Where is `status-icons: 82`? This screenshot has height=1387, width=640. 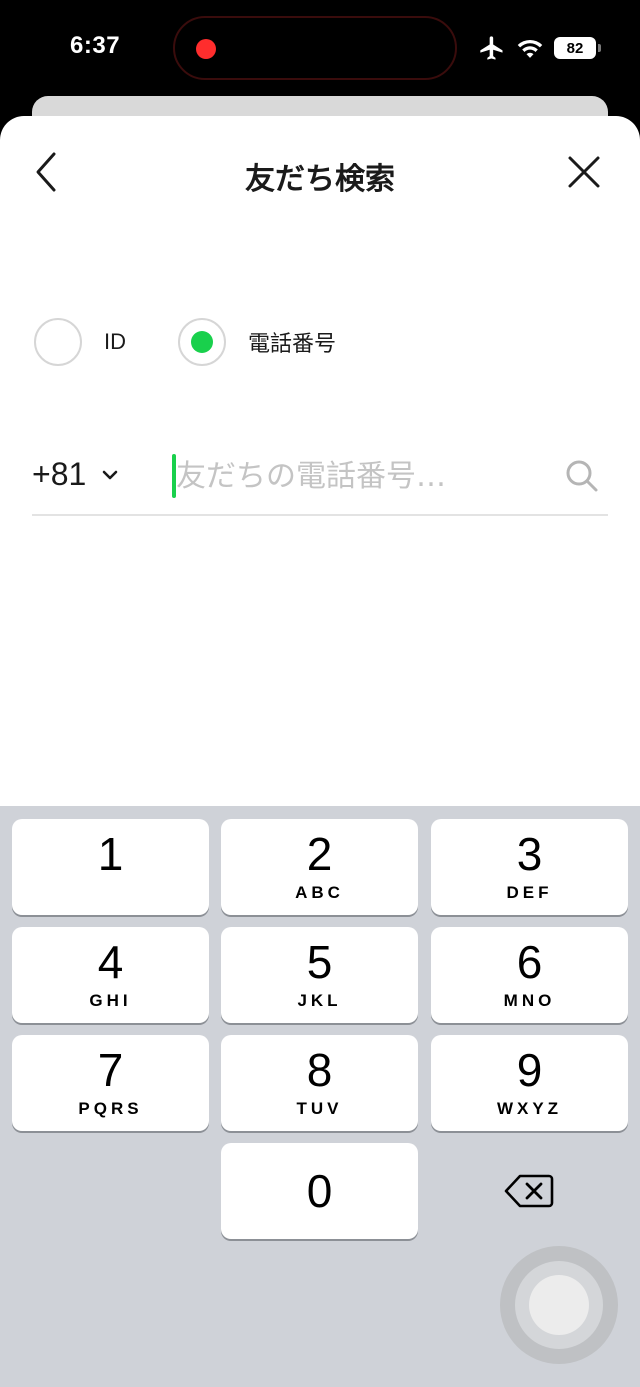
status-icons: 82 is located at coordinates (539, 48).